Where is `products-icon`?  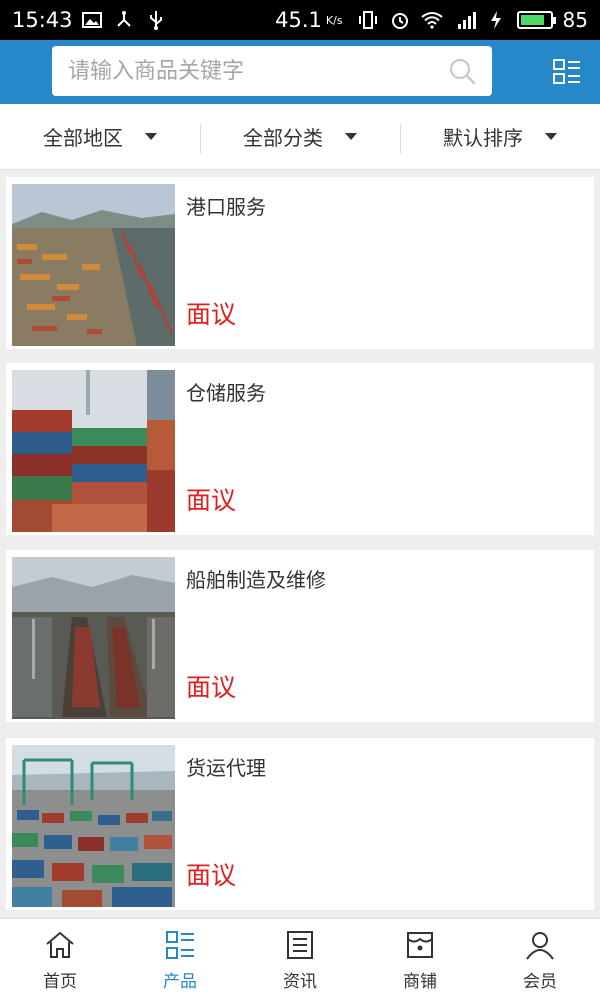 products-icon is located at coordinates (180, 945).